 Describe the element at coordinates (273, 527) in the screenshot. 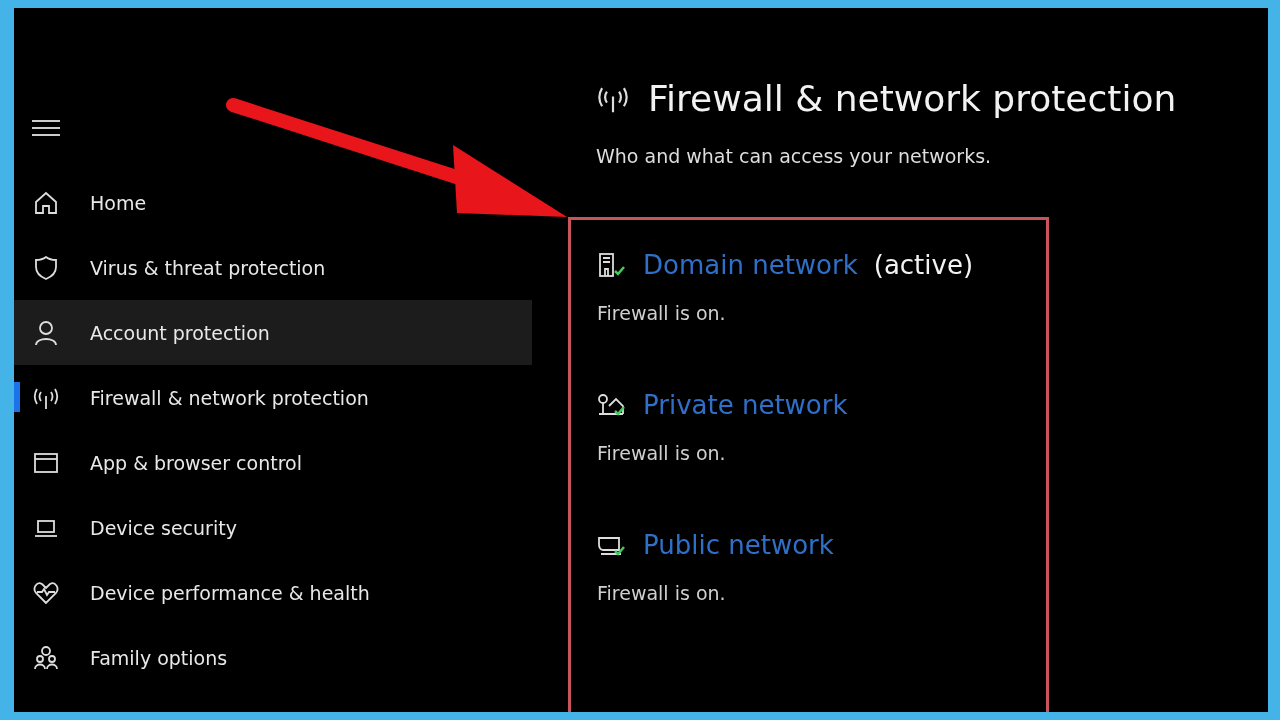

I see `sidebar-item: Device security` at that location.